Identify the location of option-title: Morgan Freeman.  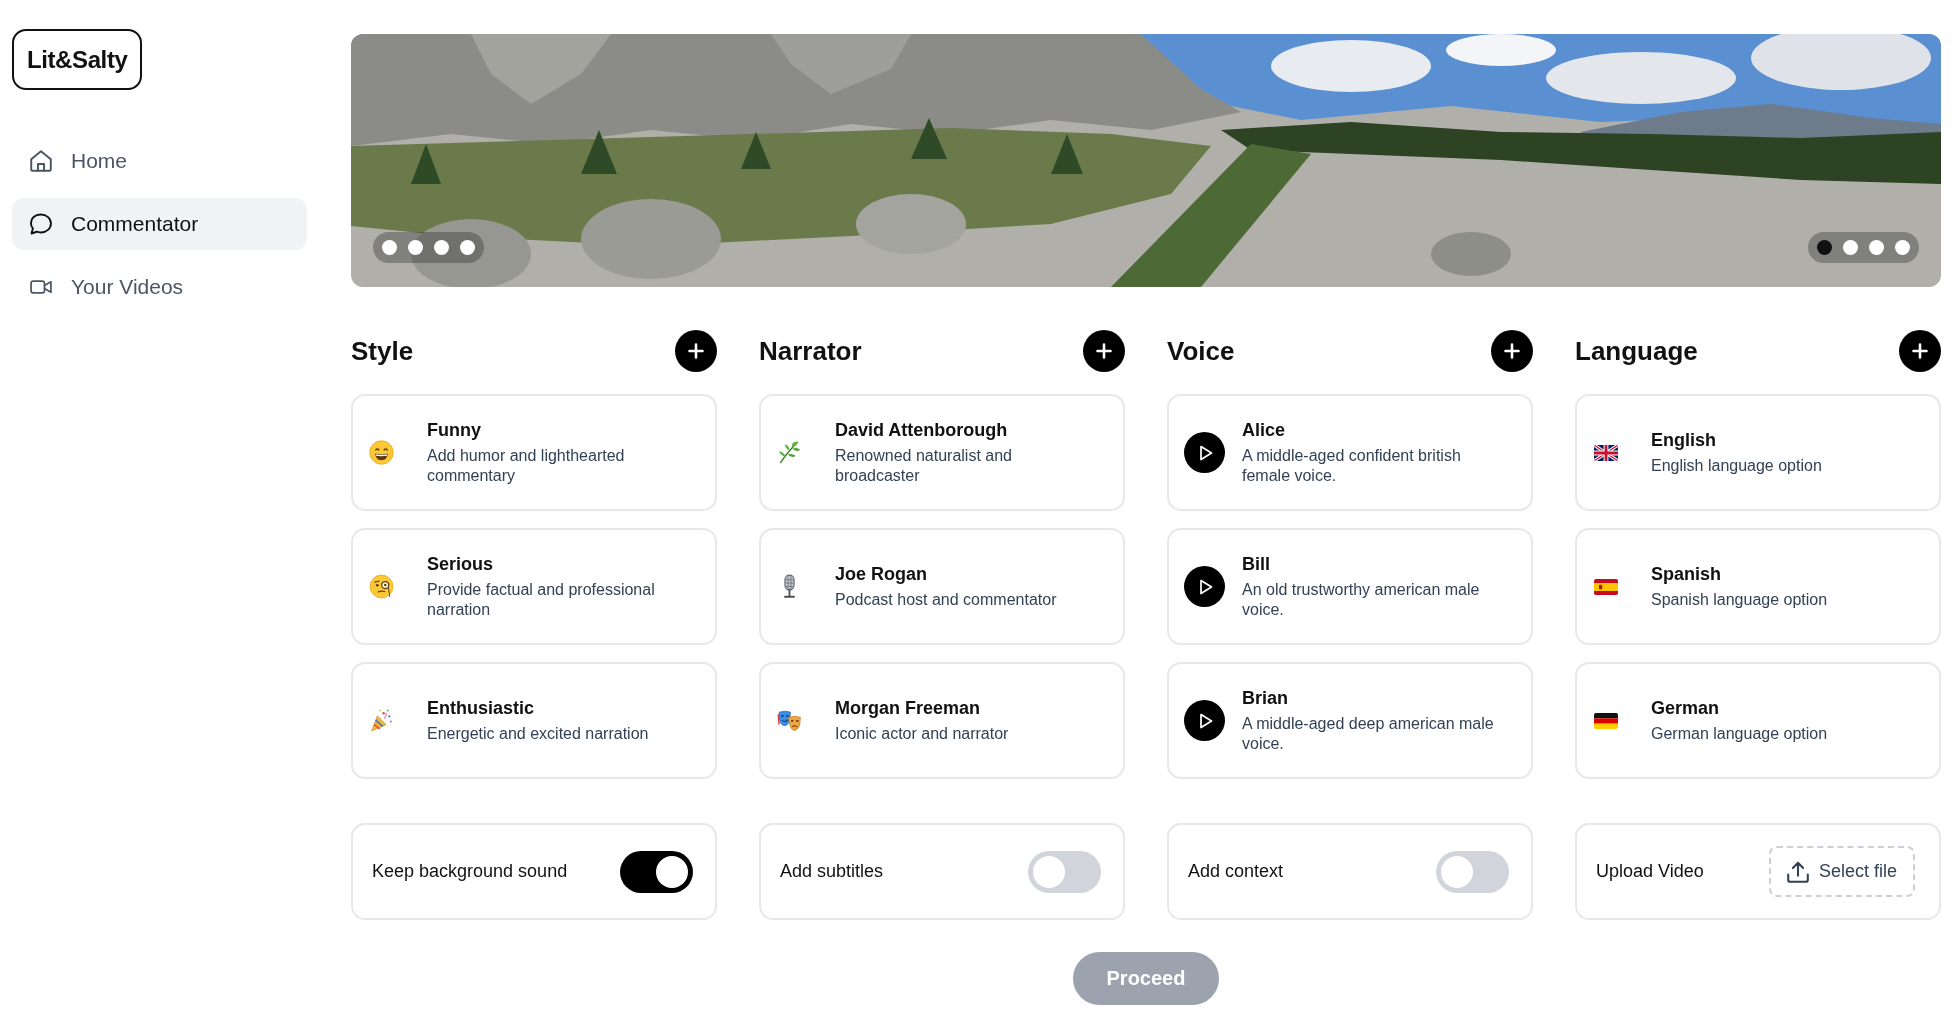
(908, 708).